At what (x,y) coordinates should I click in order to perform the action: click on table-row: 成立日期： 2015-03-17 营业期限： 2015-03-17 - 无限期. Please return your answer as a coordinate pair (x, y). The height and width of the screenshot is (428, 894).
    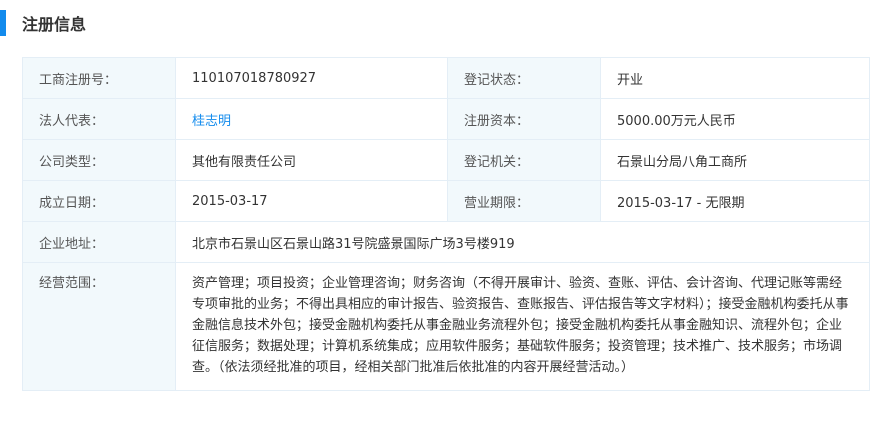
    Looking at the image, I should click on (446, 201).